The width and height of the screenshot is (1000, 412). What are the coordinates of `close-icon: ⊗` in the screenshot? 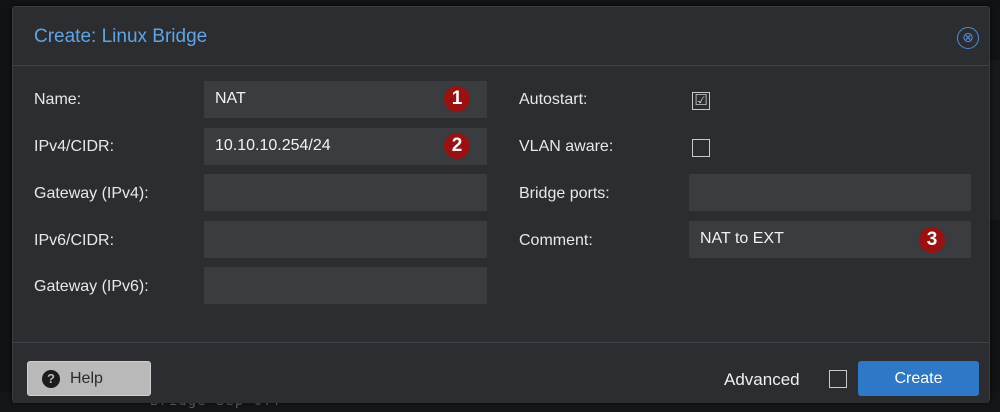 It's located at (968, 38).